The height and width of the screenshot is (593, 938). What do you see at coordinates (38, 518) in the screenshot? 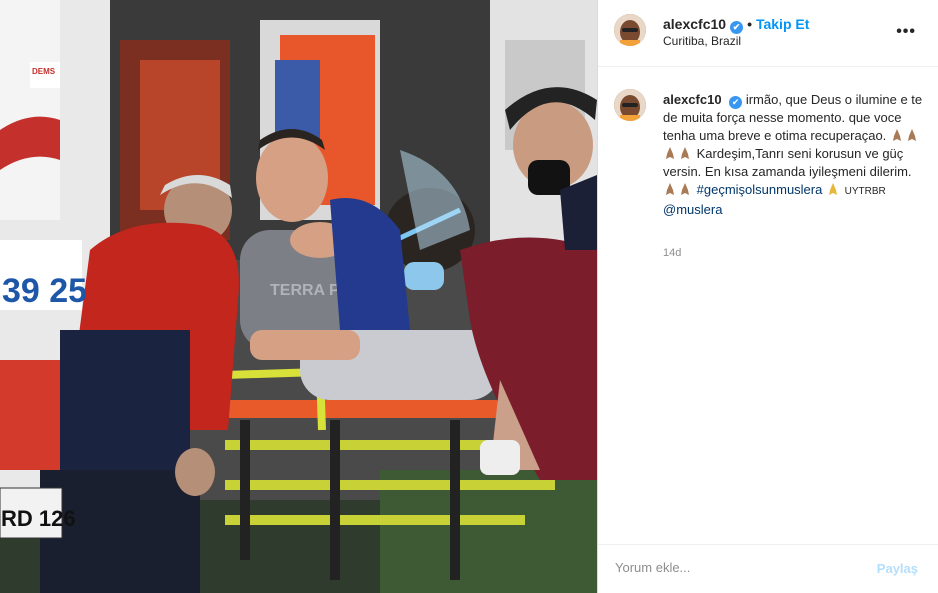
I see `license-plate: RD 126` at bounding box center [38, 518].